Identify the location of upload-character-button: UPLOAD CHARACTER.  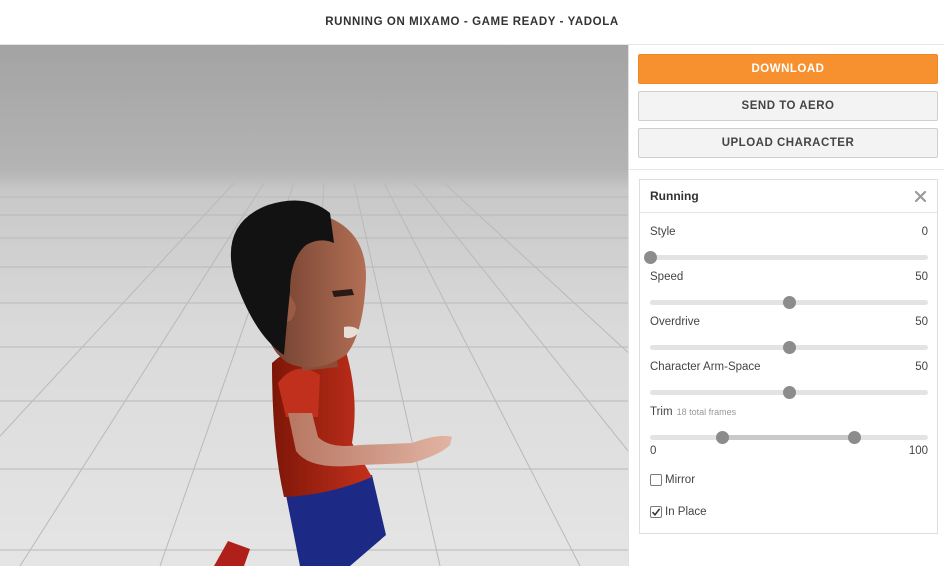
(788, 143).